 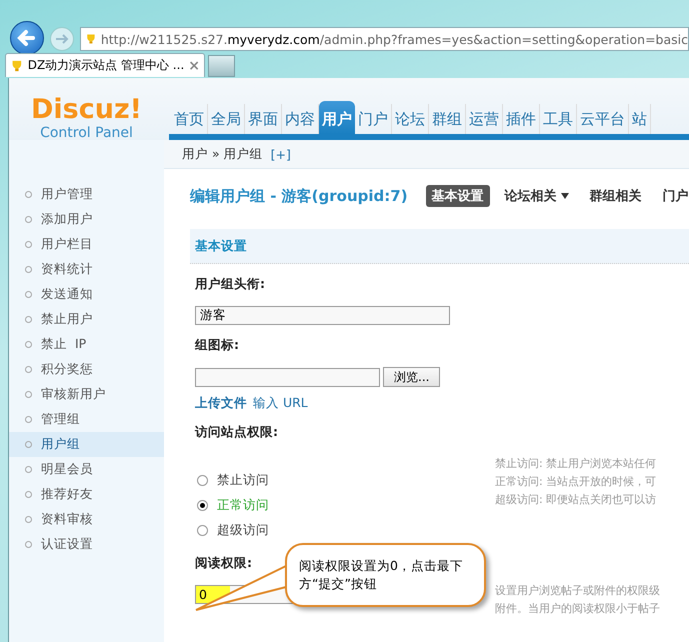 I want to click on sidebar-item: 发送通知, so click(x=86, y=294).